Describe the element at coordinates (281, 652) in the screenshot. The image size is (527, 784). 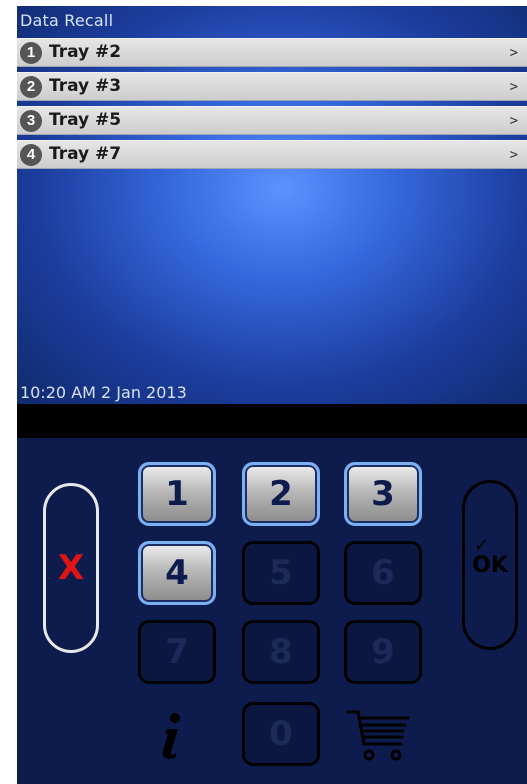
I see `key-8: 8` at that location.